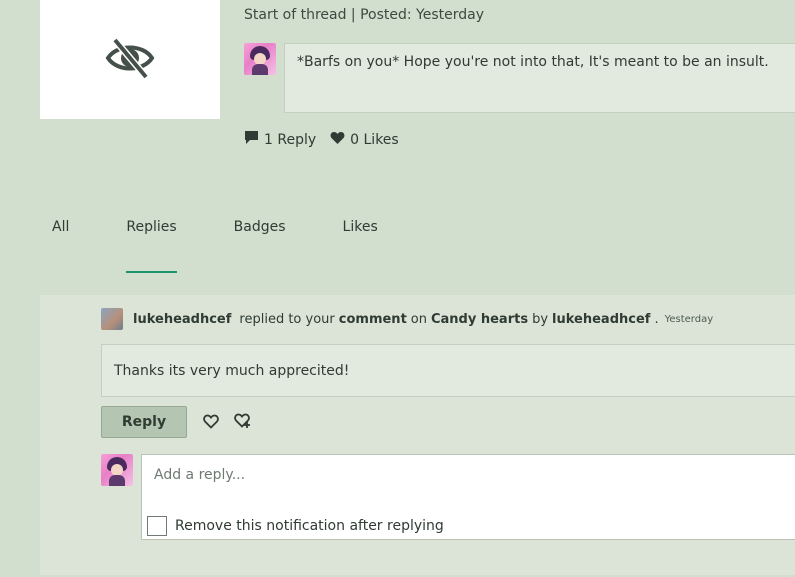 Image resolution: width=795 pixels, height=577 pixels. What do you see at coordinates (340, 140) in the screenshot?
I see `heart-icon` at bounding box center [340, 140].